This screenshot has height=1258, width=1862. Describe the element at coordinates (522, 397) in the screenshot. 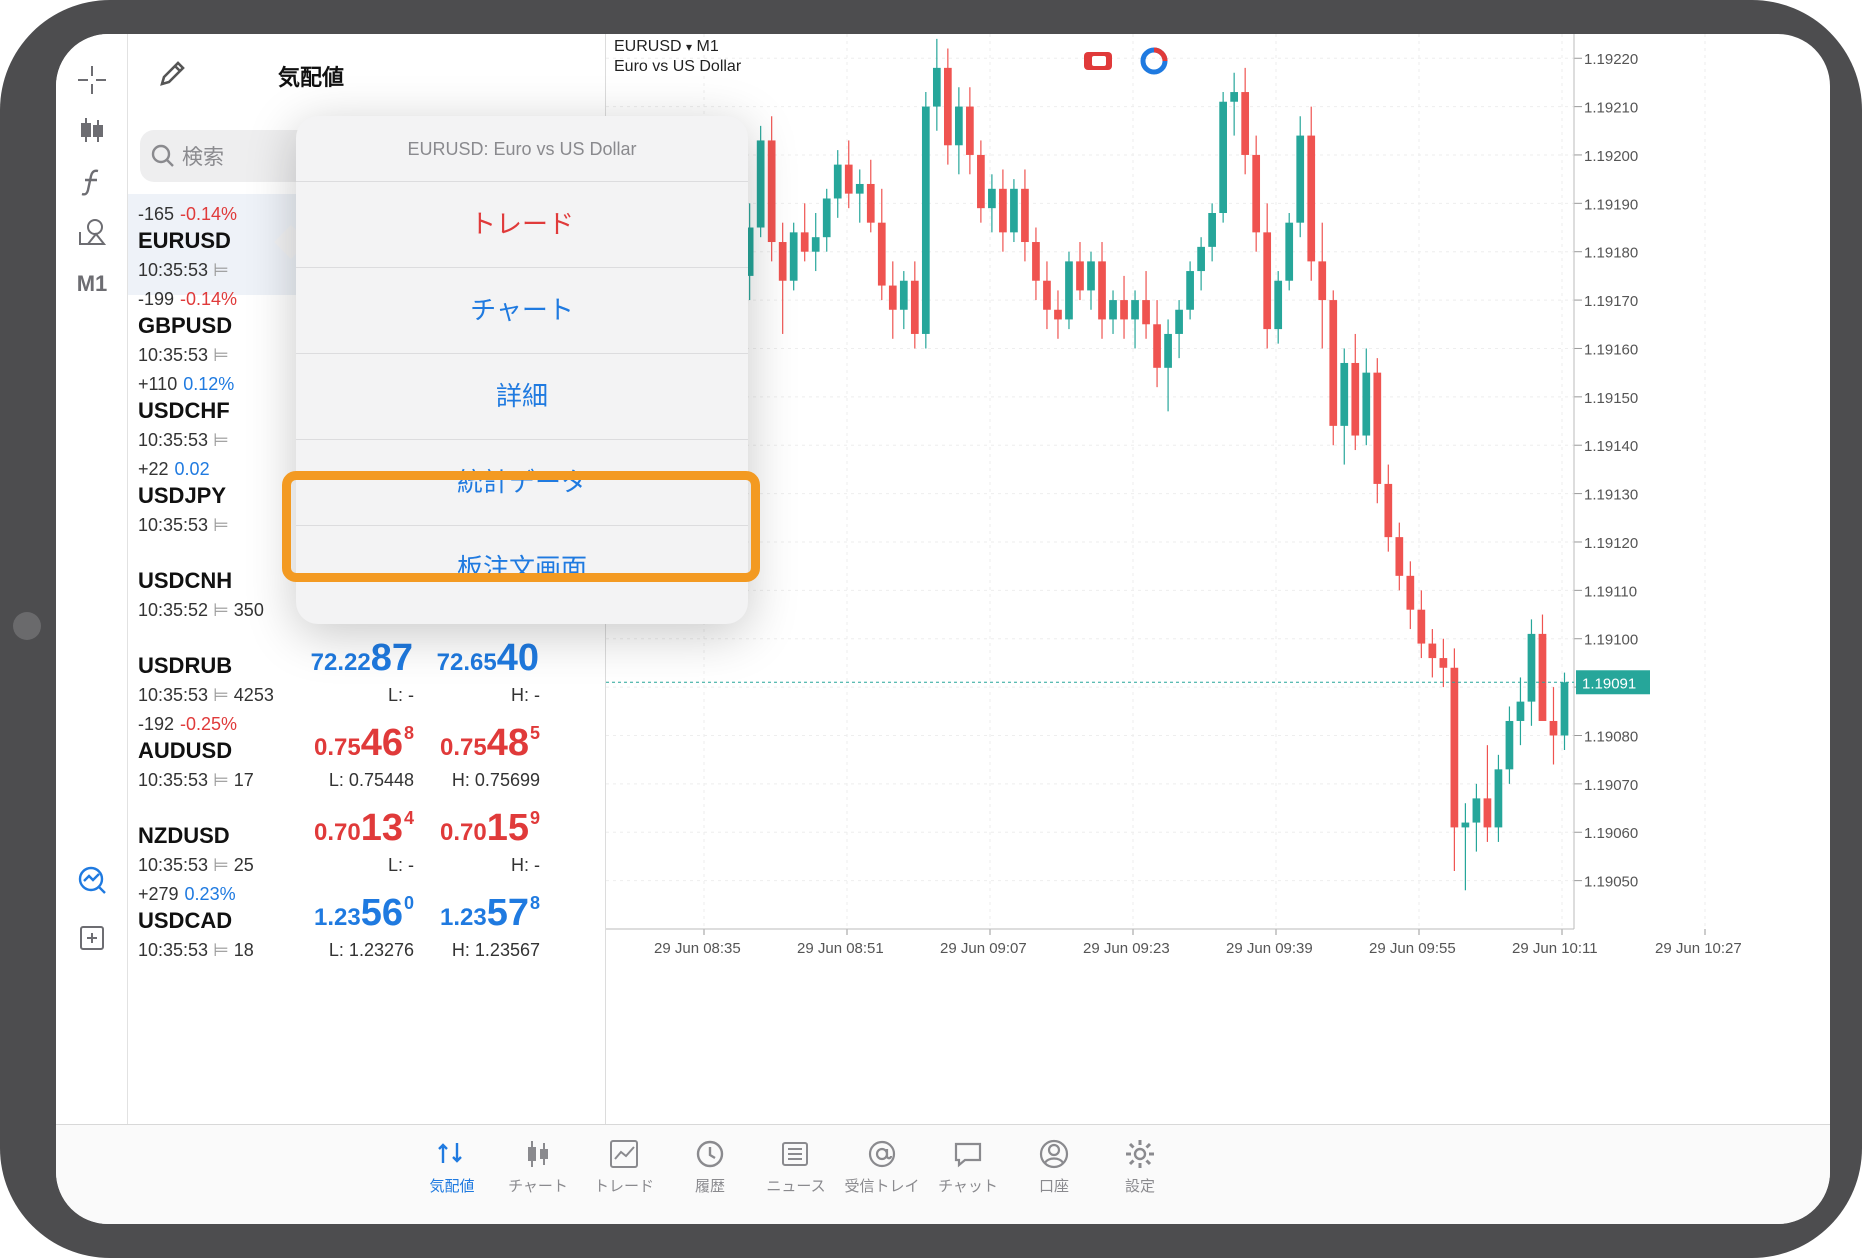

I see `menu-item-details: 詳細` at that location.